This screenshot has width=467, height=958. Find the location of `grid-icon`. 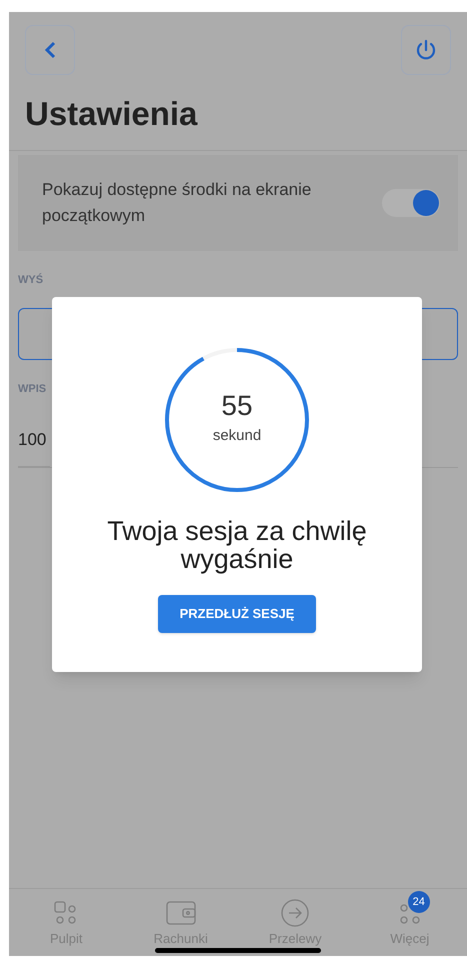

grid-icon is located at coordinates (66, 913).